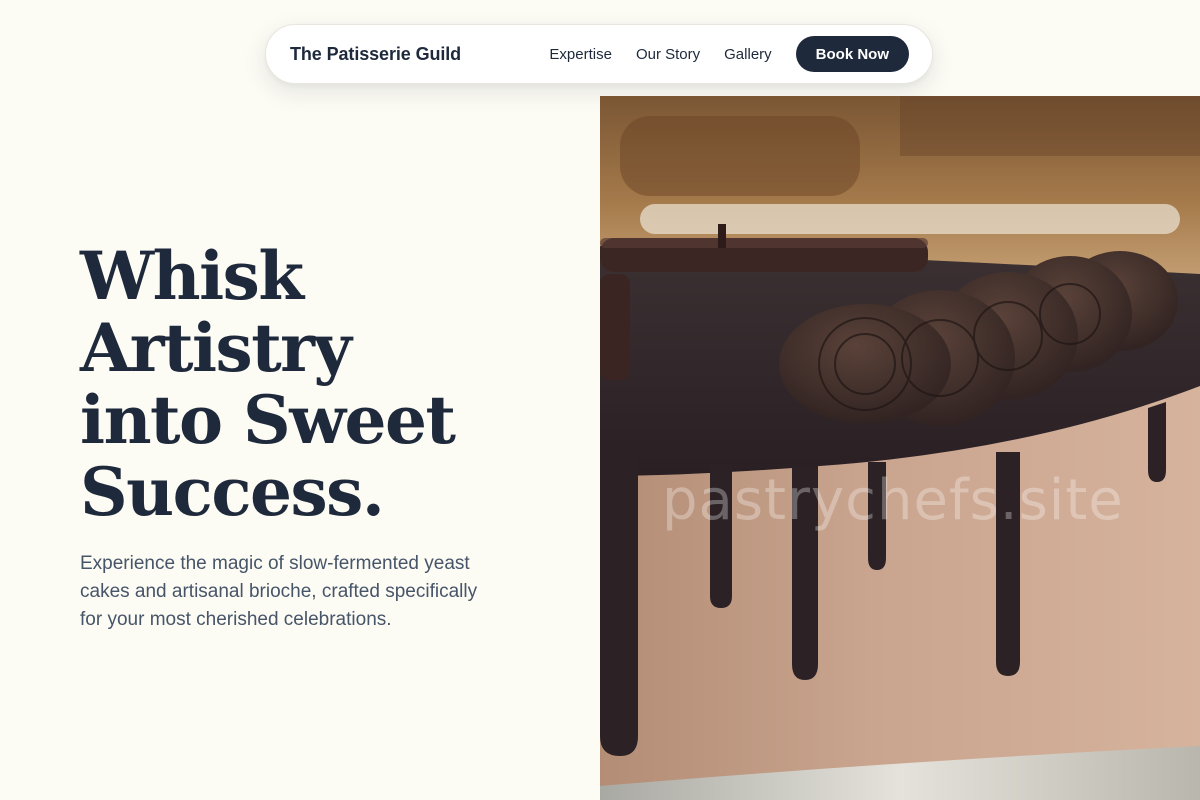 This screenshot has height=800, width=1200. I want to click on brand-name: The Patisserie Guild, so click(419, 54).